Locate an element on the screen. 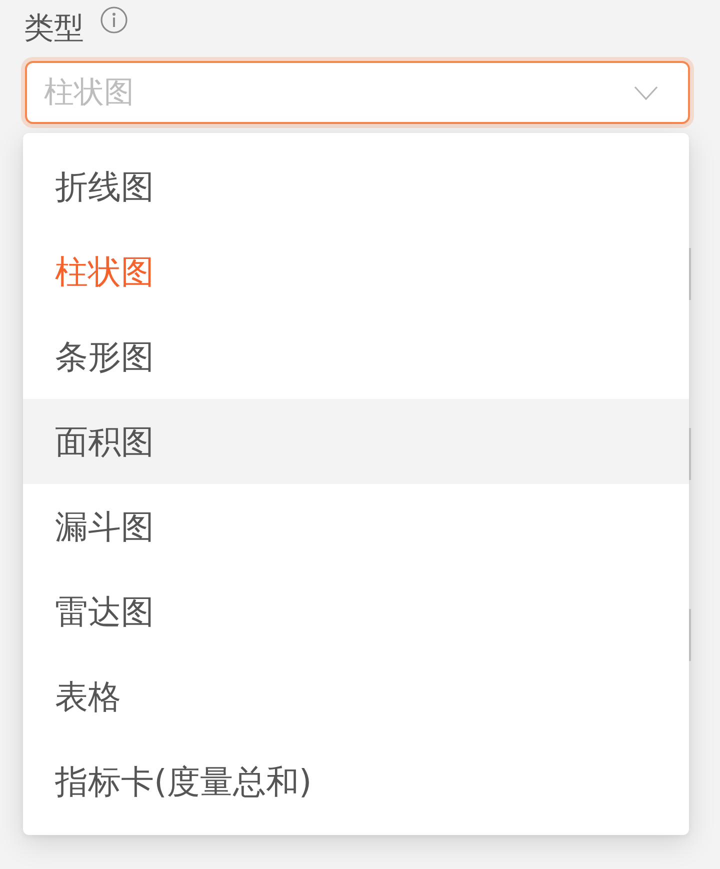  menu-option: 漏斗图 is located at coordinates (356, 526).